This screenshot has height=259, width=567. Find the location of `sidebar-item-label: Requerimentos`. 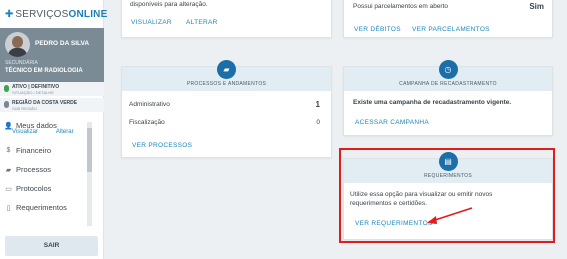

sidebar-item-label: Requerimentos is located at coordinates (41, 207).